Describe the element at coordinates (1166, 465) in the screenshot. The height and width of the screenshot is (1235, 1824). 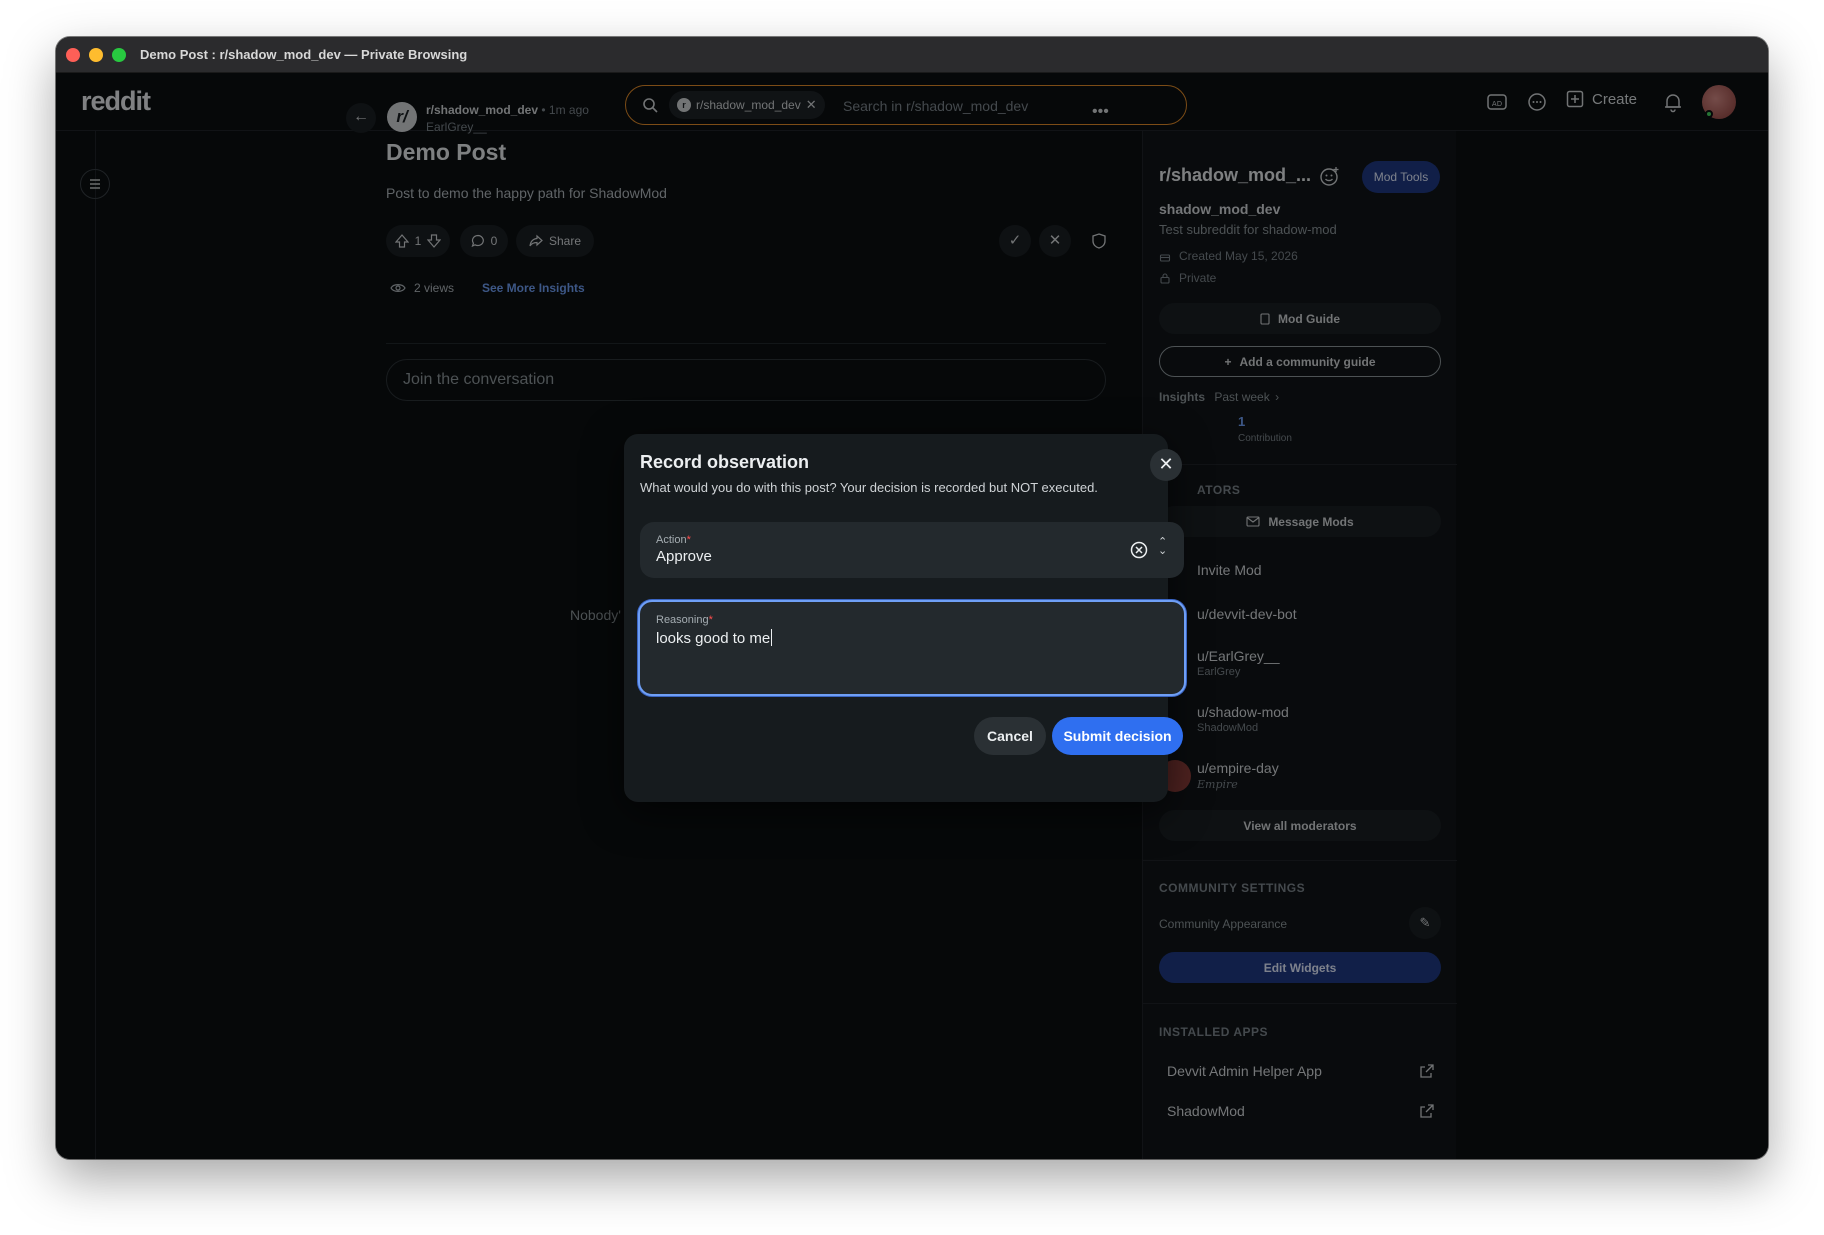
I see `close-dialog-icon: ✕` at that location.